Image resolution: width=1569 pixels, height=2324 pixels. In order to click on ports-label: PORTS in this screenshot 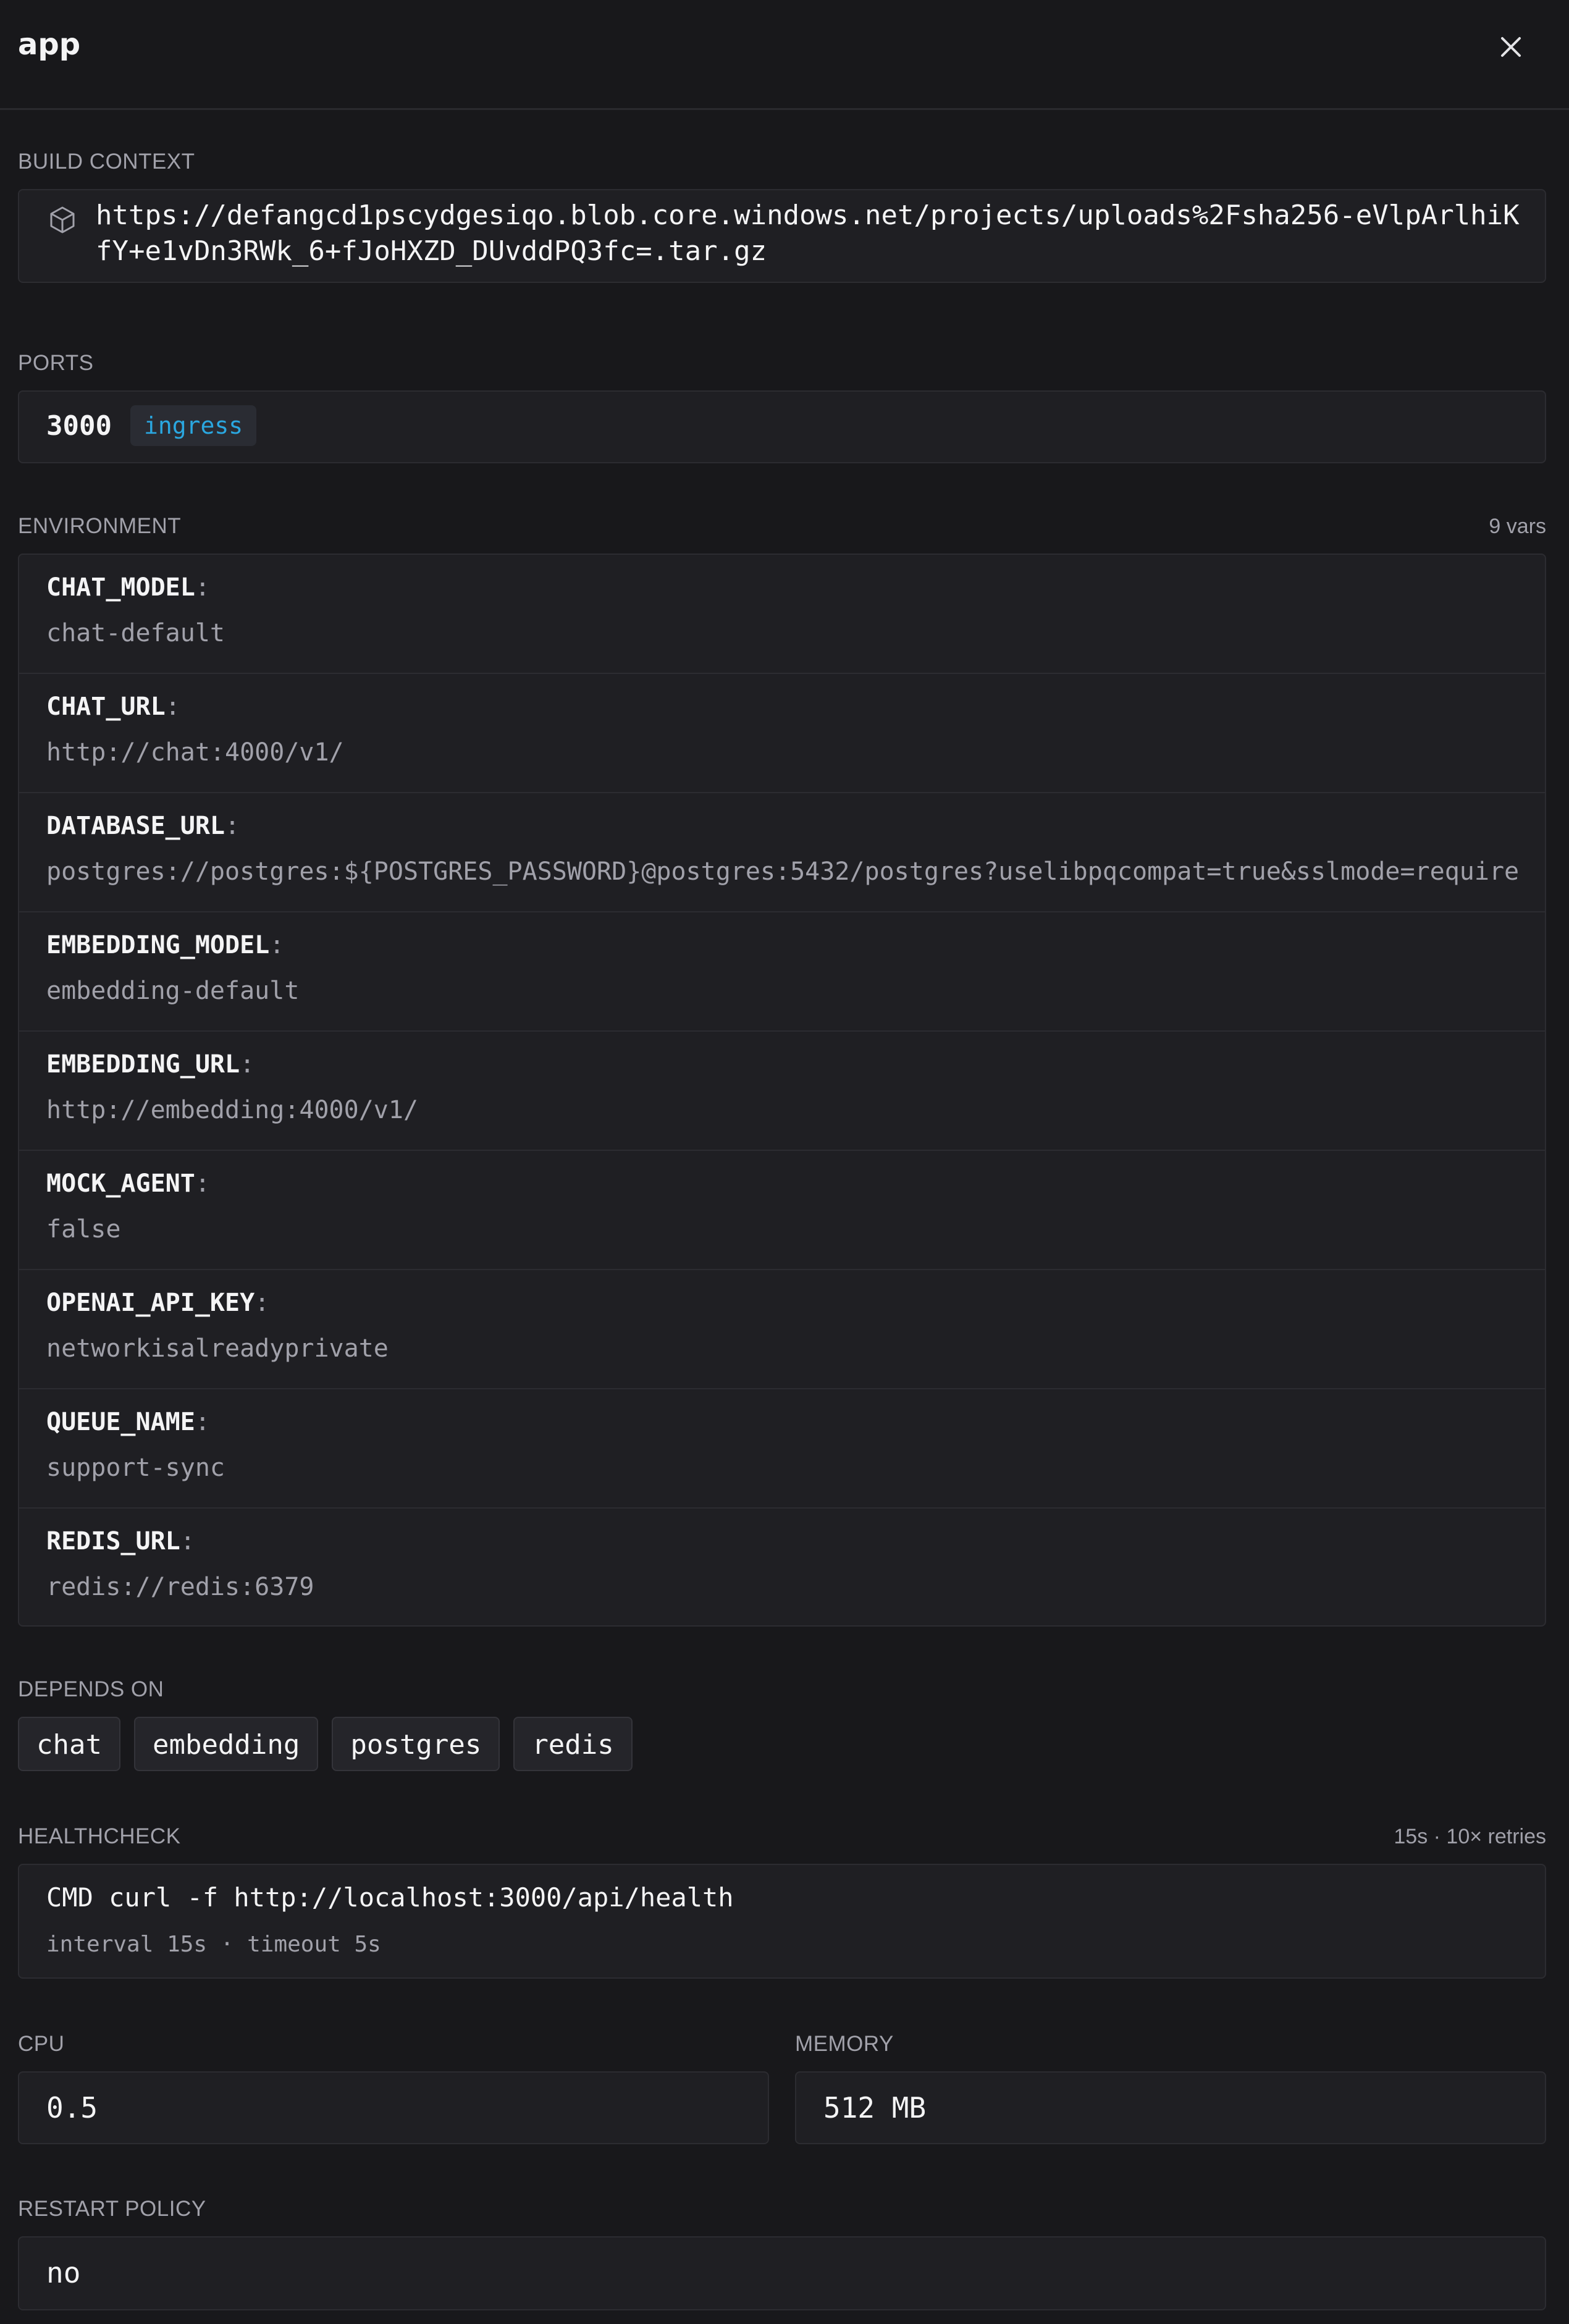, I will do `click(56, 363)`.